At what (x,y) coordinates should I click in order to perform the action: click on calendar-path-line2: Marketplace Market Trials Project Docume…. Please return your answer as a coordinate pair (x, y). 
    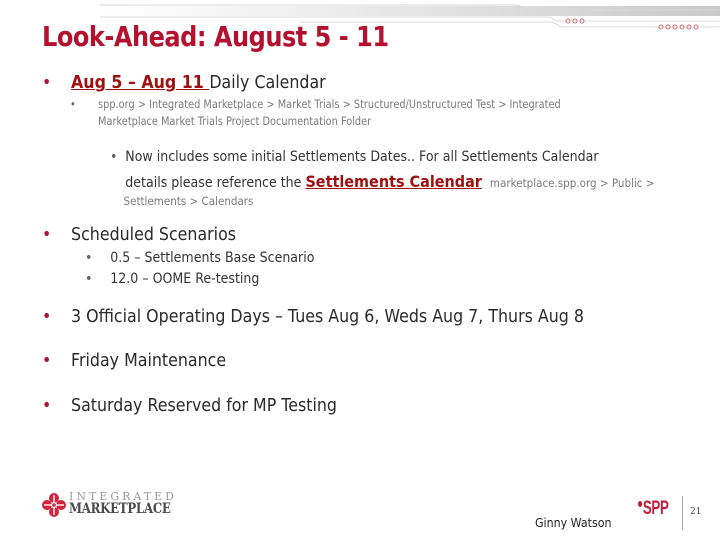
    Looking at the image, I should click on (235, 121).